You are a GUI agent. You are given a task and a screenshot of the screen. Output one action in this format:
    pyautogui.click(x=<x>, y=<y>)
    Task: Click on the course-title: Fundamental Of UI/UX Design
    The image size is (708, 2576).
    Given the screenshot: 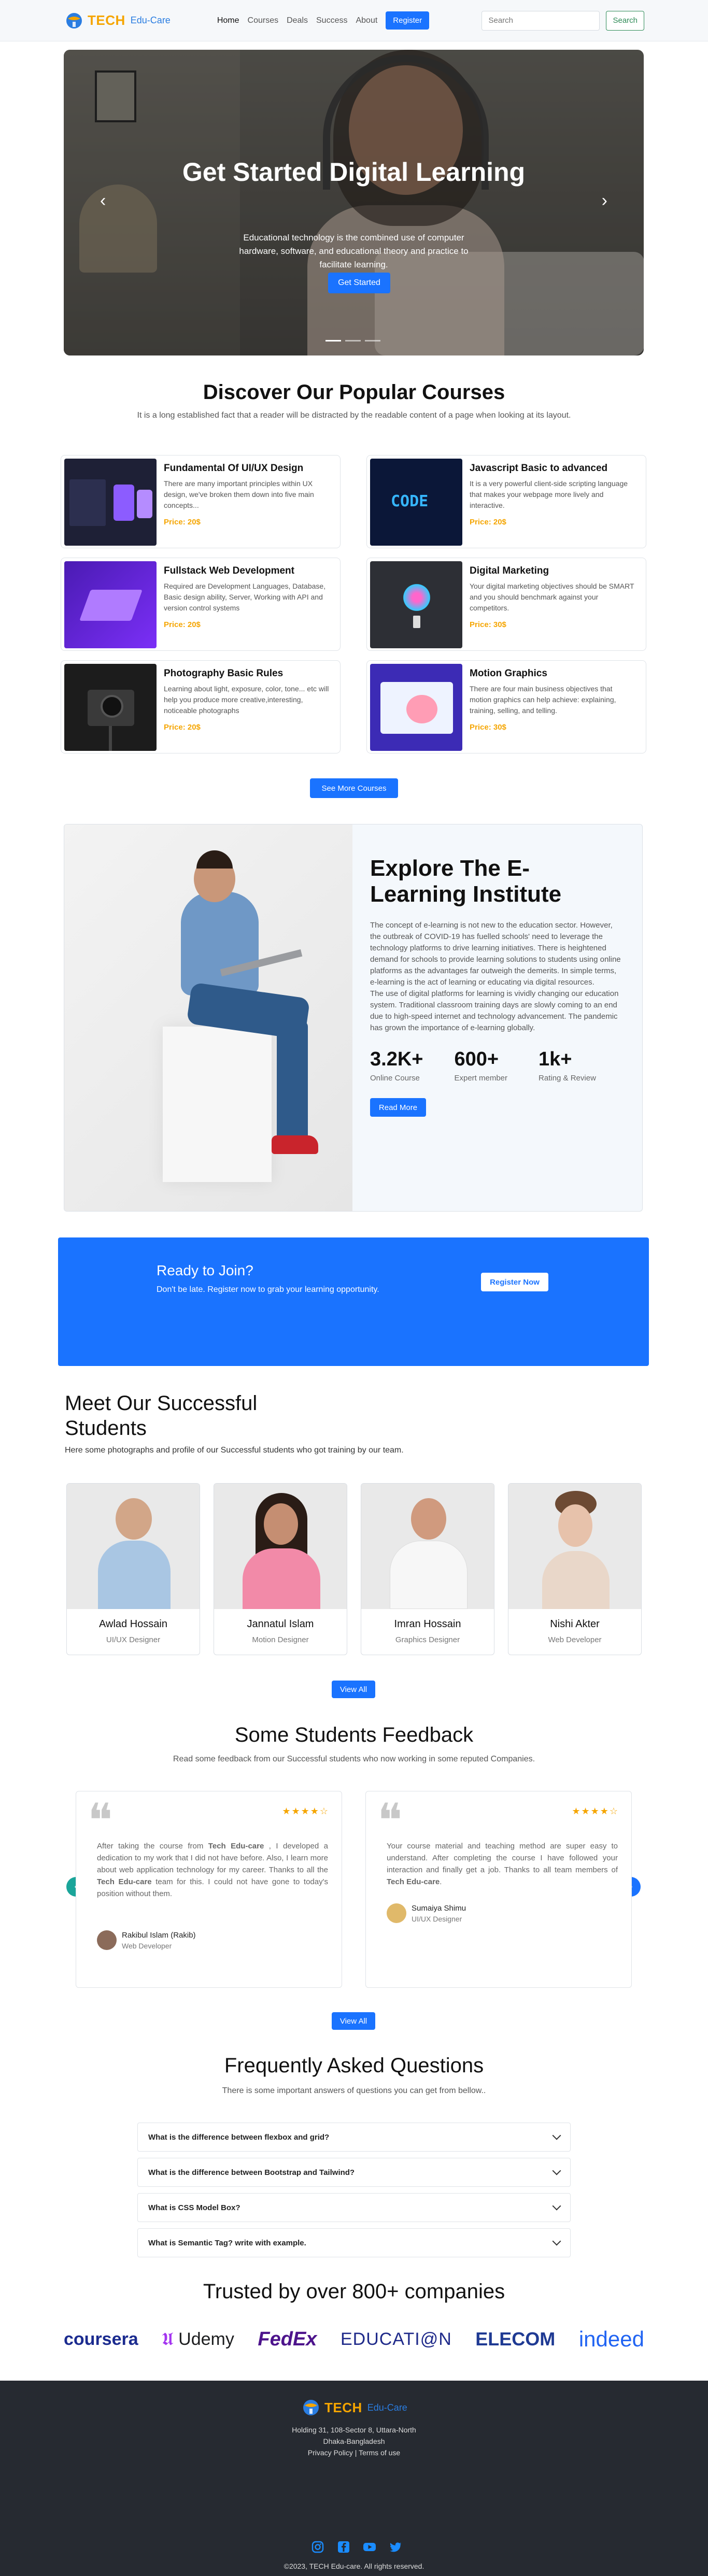 What is the action you would take?
    pyautogui.click(x=234, y=468)
    